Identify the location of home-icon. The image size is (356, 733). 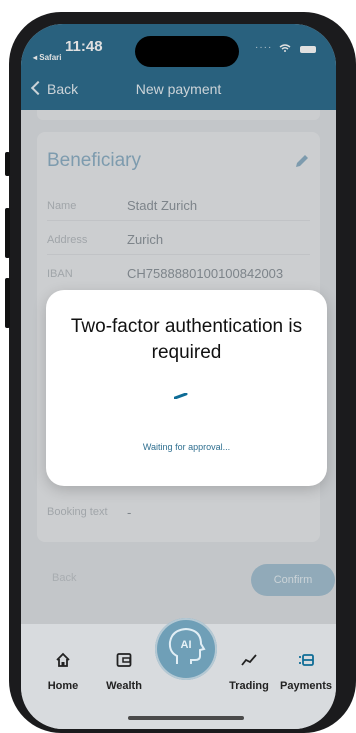
(63, 659).